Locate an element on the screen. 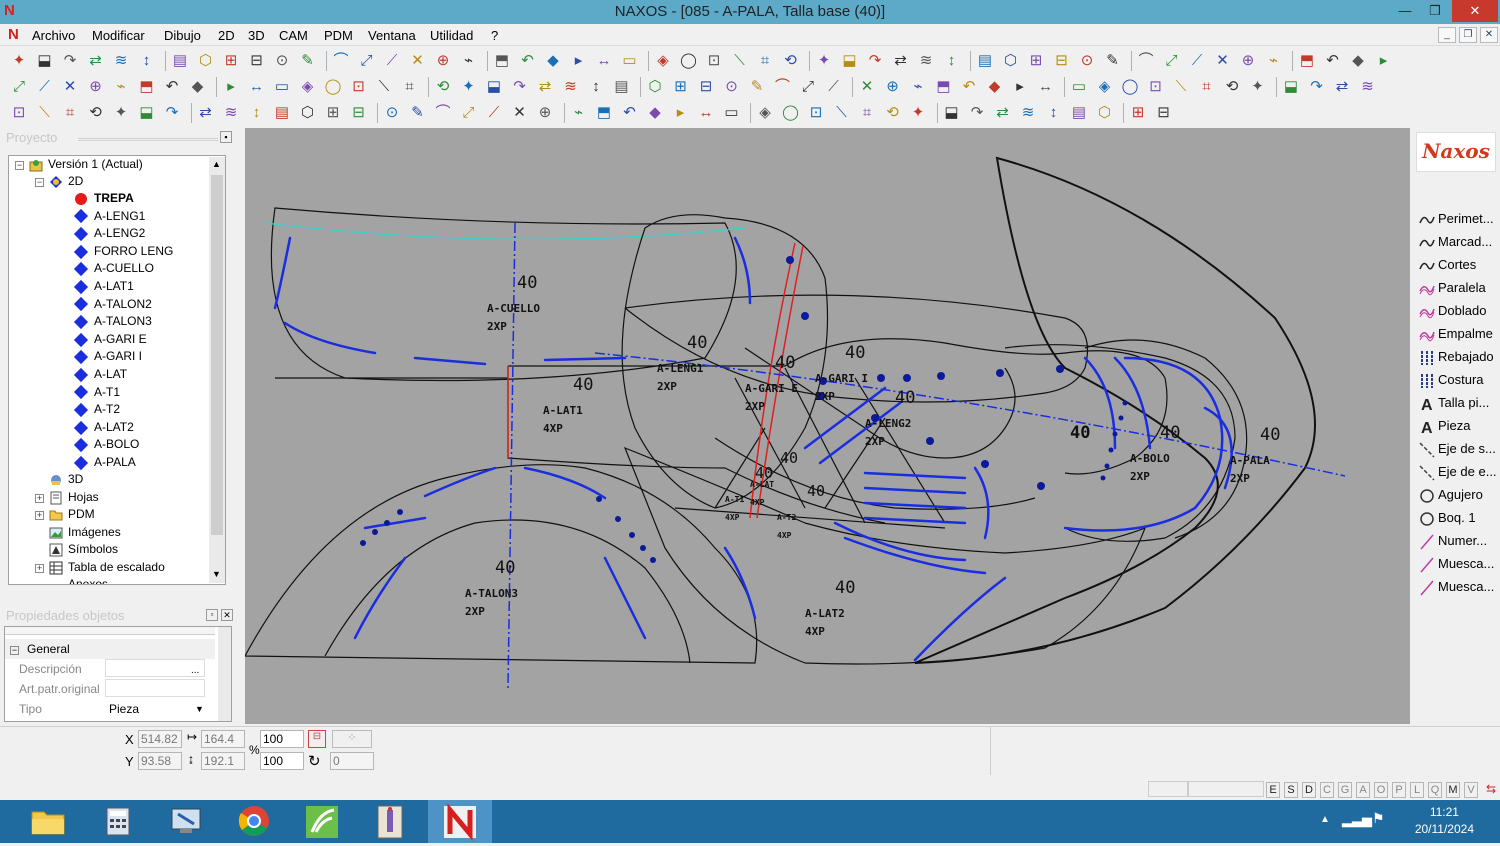 Image resolution: width=1500 pixels, height=846 pixels. tray-expand-icon: ▲ is located at coordinates (1325, 819).